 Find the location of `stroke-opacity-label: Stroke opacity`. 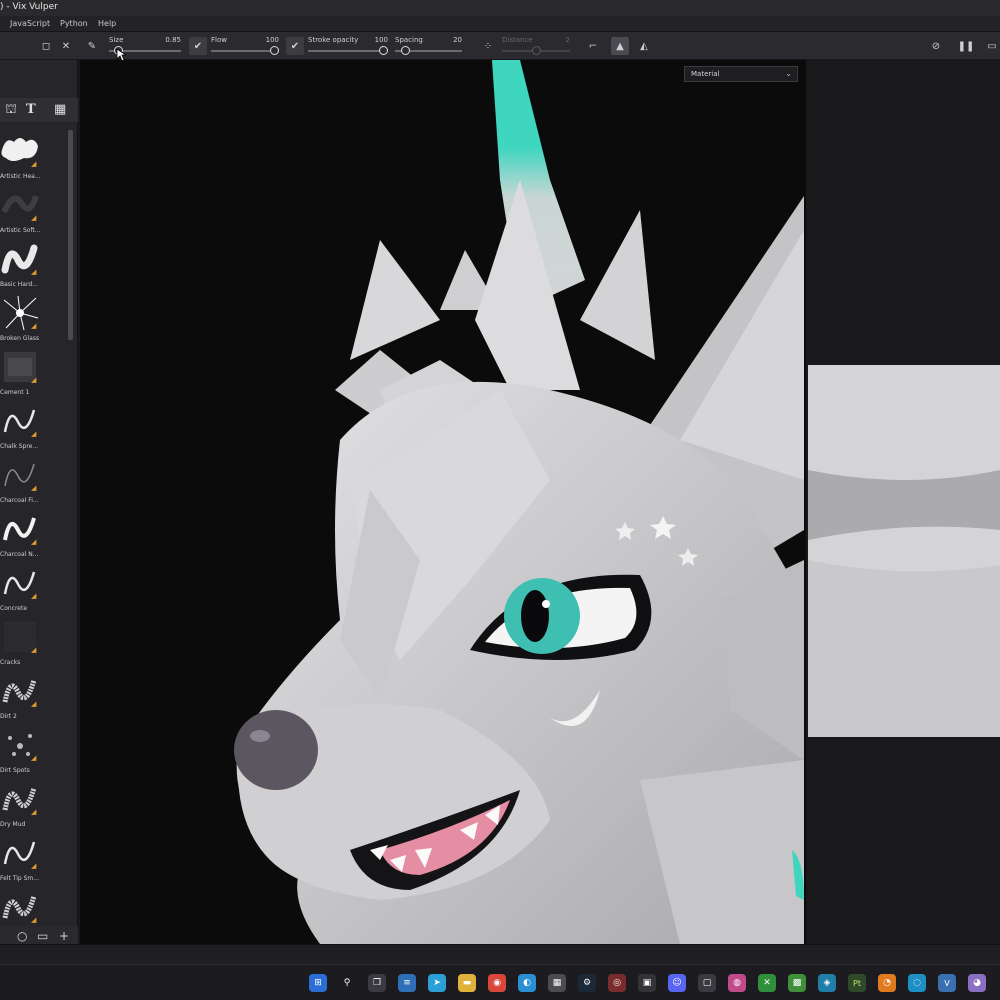

stroke-opacity-label: Stroke opacity is located at coordinates (333, 40).